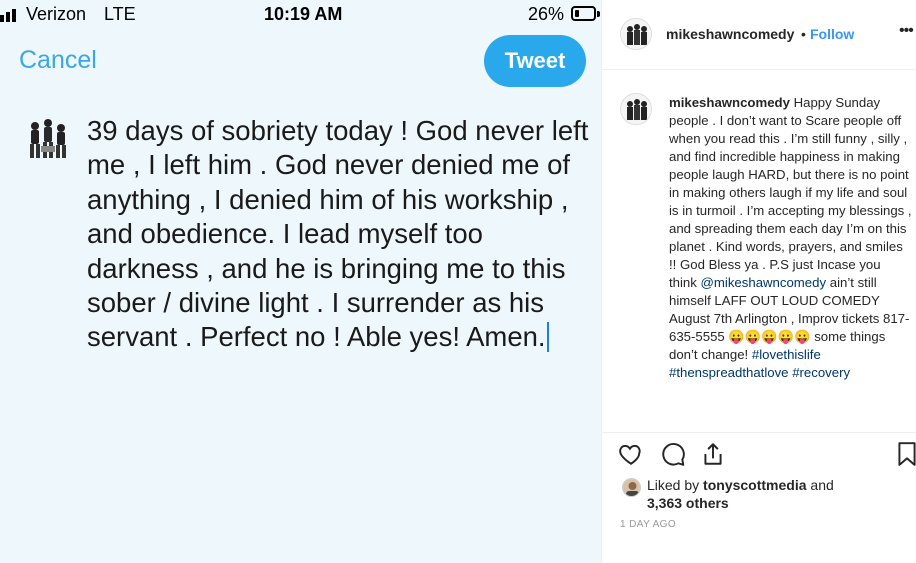 Image resolution: width=916 pixels, height=563 pixels. Describe the element at coordinates (598, 14) in the screenshot. I see `battery-nub` at that location.